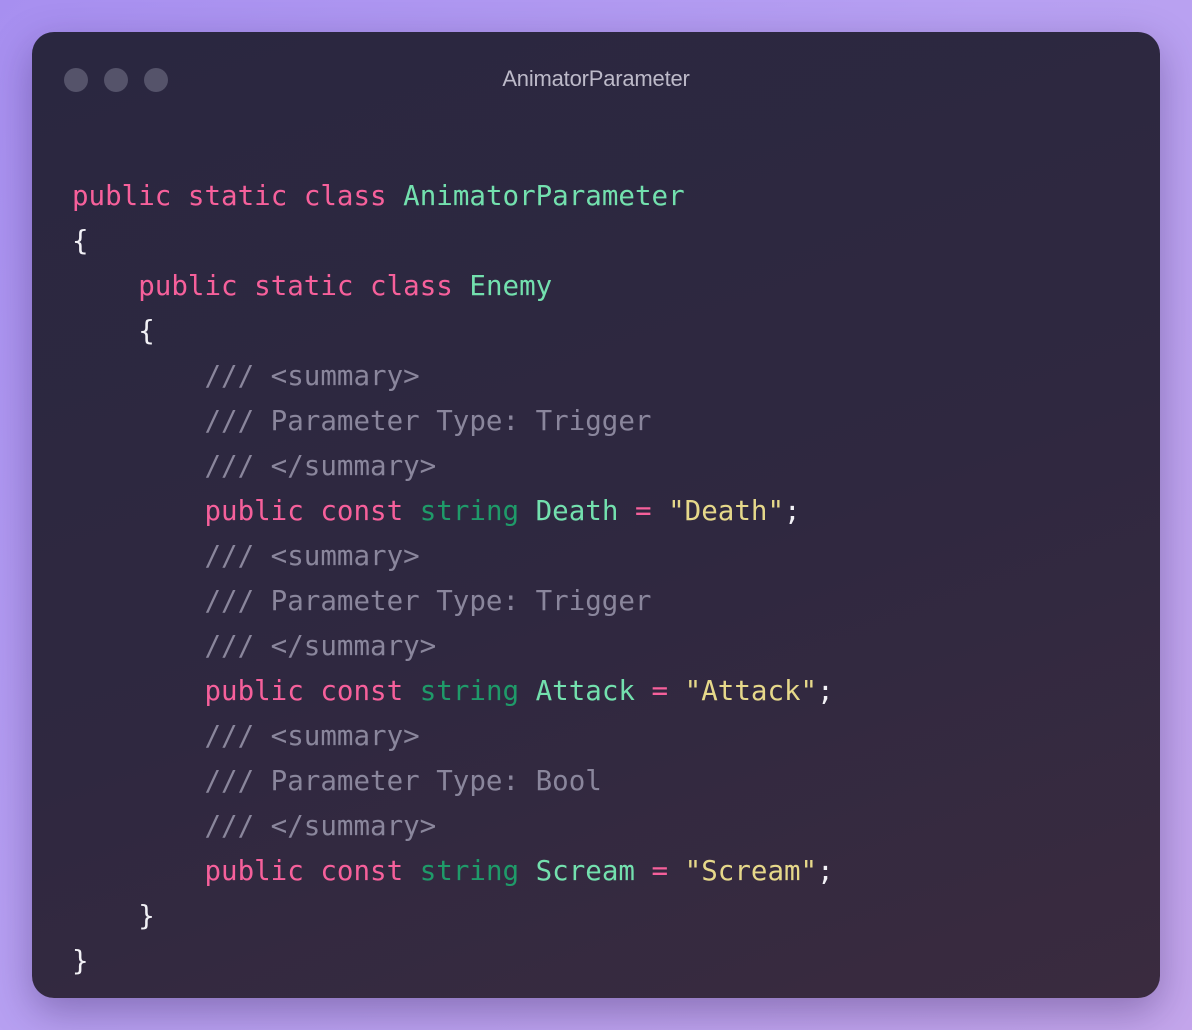  What do you see at coordinates (751, 691) in the screenshot?
I see `code-string: "Attack"` at bounding box center [751, 691].